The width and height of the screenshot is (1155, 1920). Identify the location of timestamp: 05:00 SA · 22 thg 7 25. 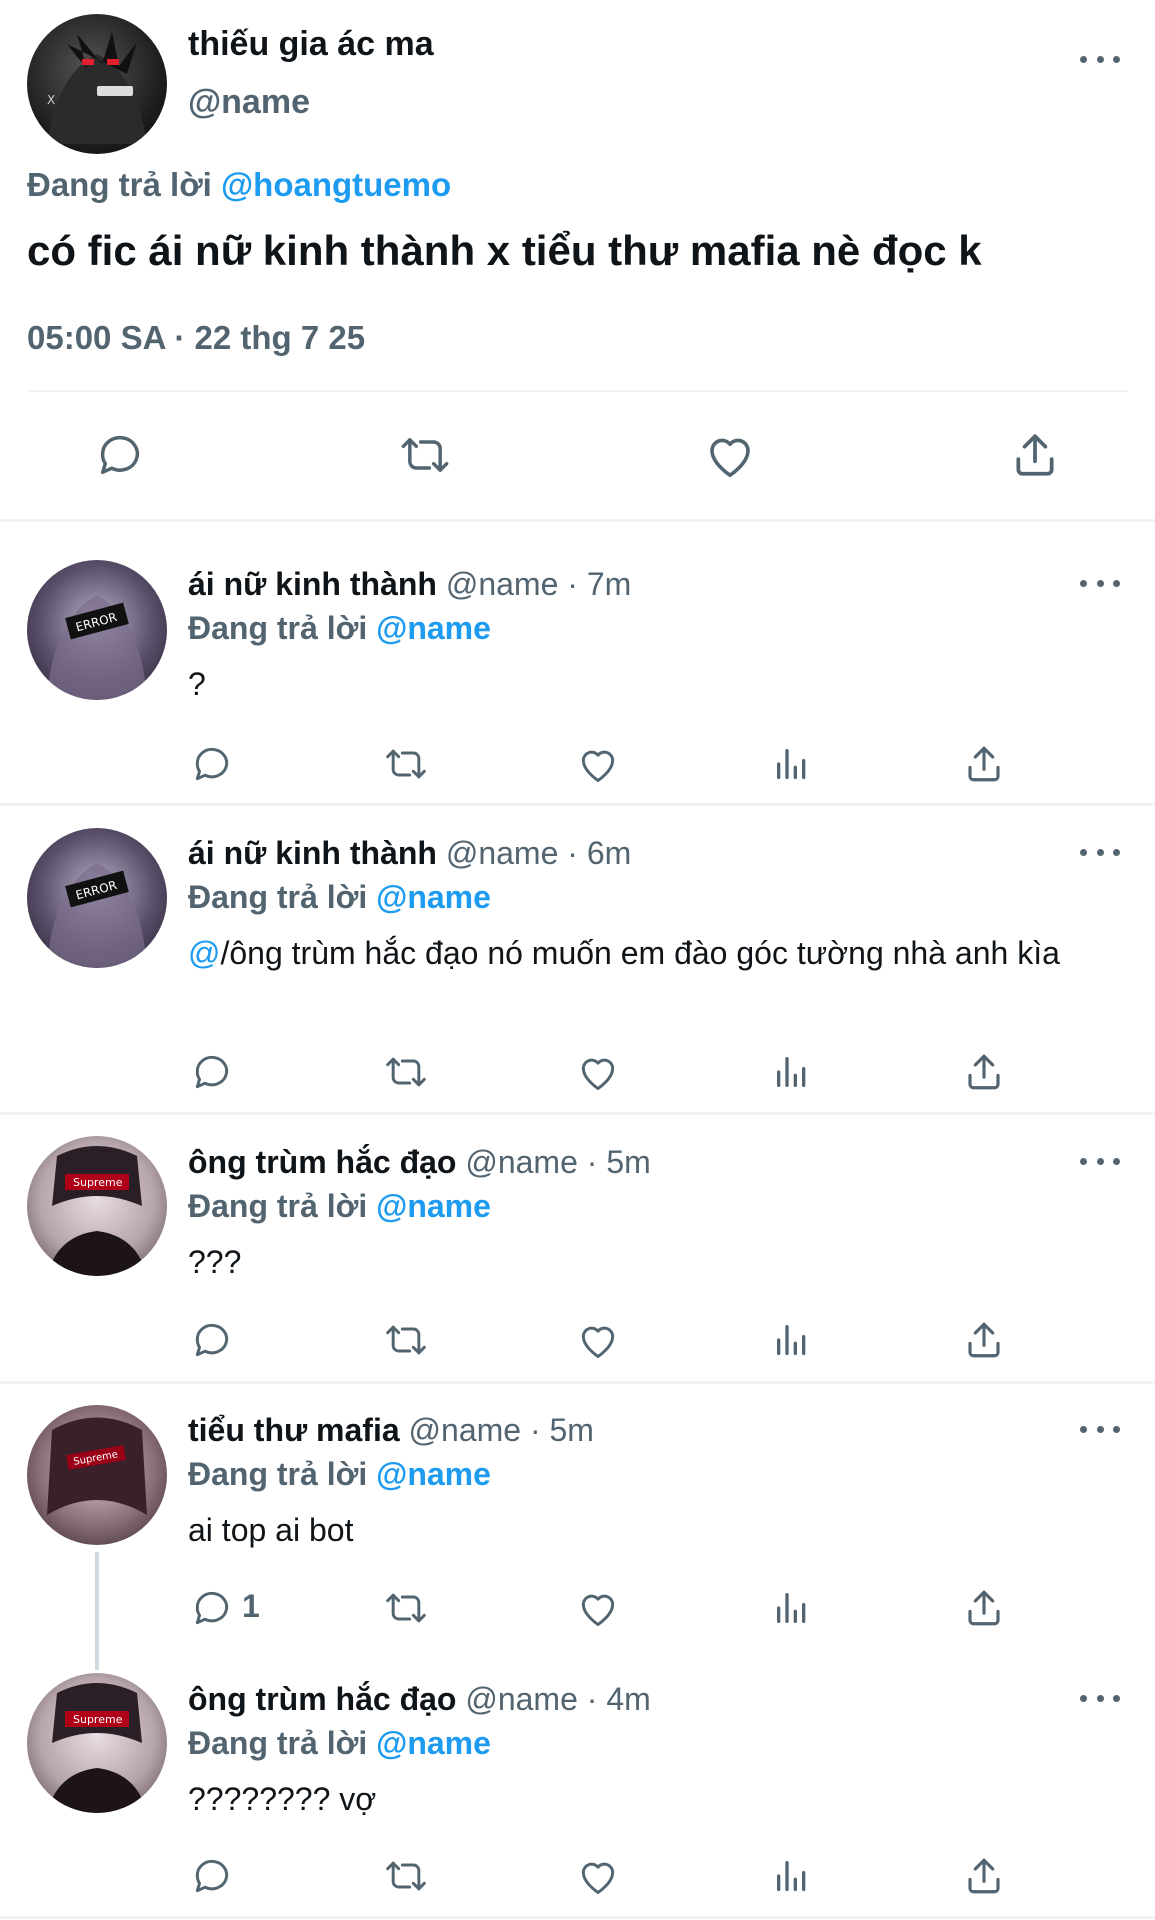
(196, 338).